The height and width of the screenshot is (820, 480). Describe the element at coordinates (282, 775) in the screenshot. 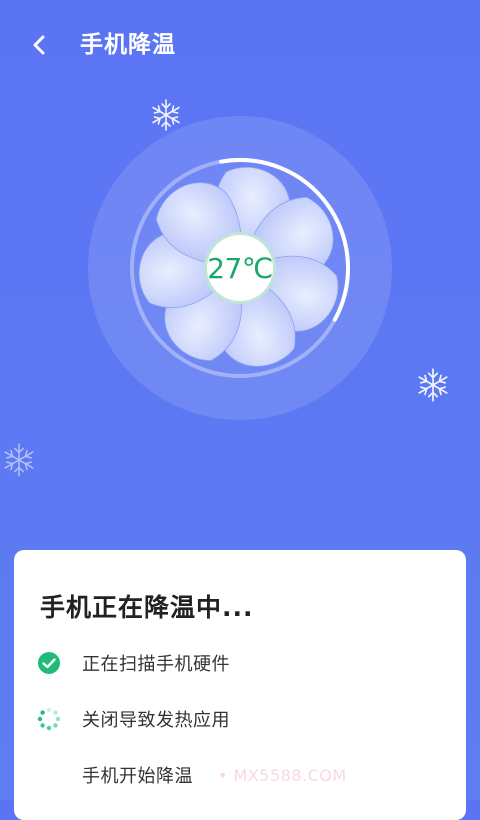

I see `watermark-text: • MX5588.COM` at that location.